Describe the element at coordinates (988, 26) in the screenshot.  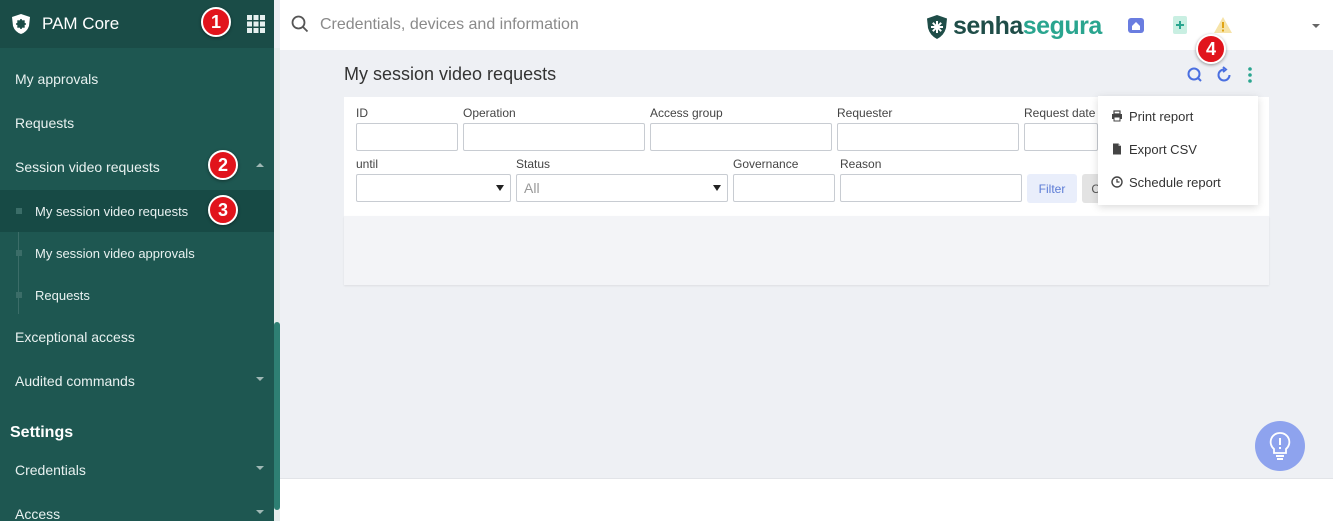
I see `logo-text-main: senha` at that location.